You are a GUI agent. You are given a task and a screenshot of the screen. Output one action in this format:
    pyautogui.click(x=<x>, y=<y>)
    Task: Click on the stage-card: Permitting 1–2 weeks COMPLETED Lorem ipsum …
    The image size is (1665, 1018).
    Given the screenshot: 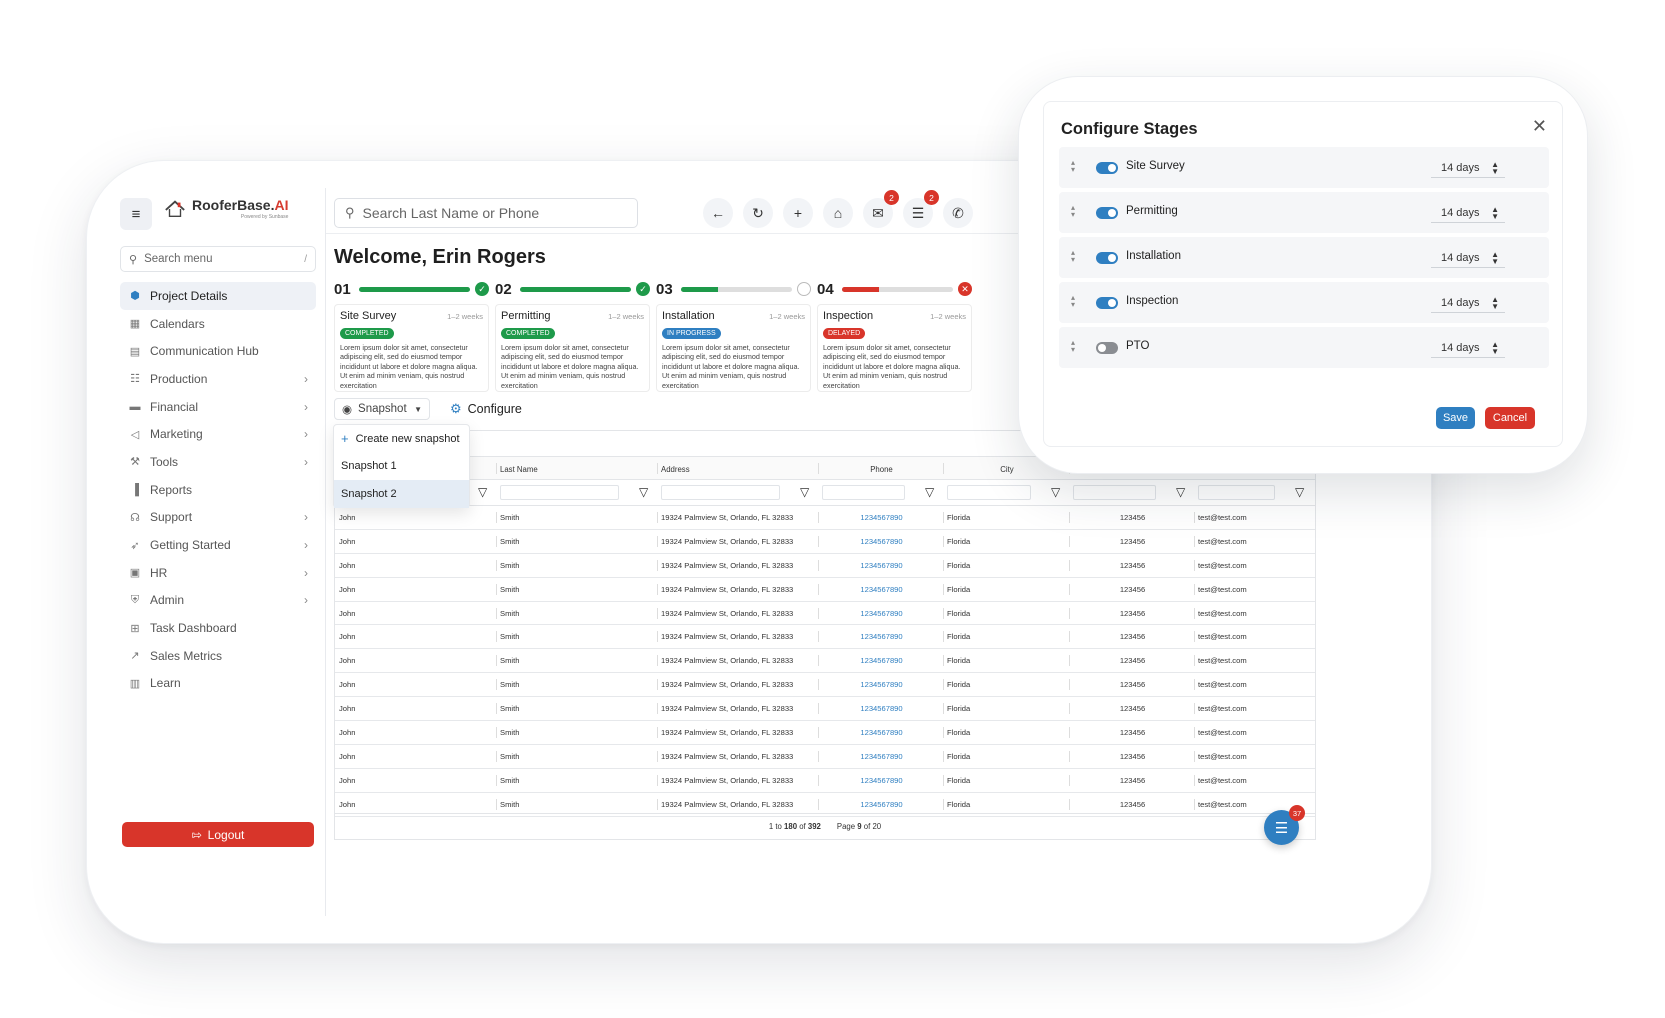 What is the action you would take?
    pyautogui.click(x=572, y=348)
    